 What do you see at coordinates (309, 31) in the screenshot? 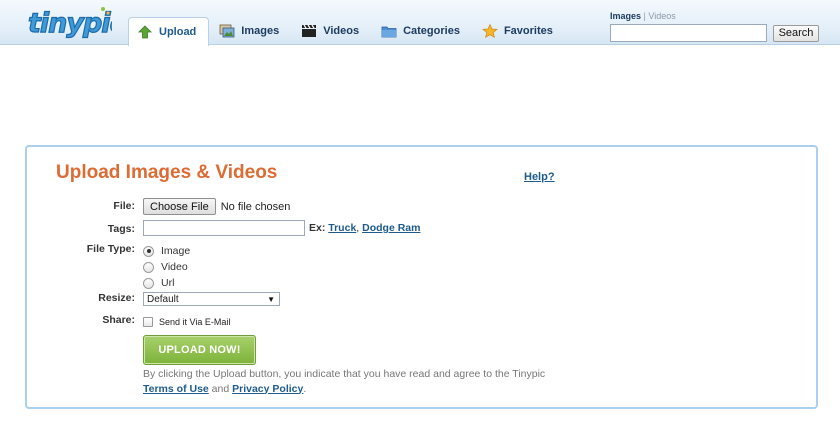
I see `film-clapper-icon` at bounding box center [309, 31].